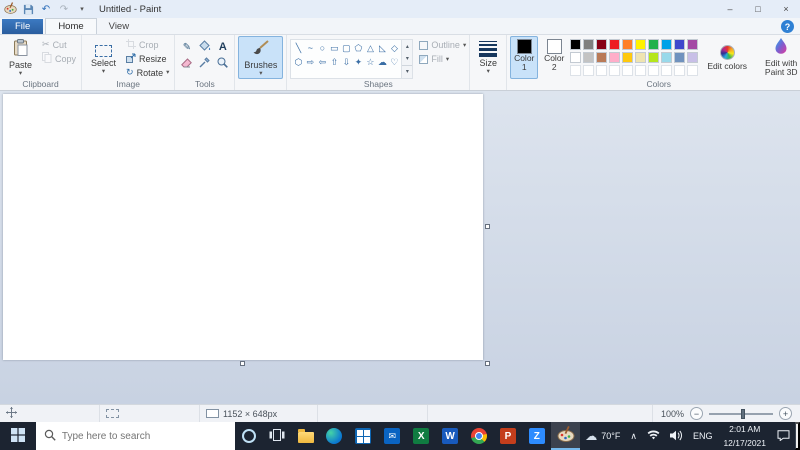 The height and width of the screenshot is (450, 800). I want to click on shape-icon: ⇩, so click(346, 62).